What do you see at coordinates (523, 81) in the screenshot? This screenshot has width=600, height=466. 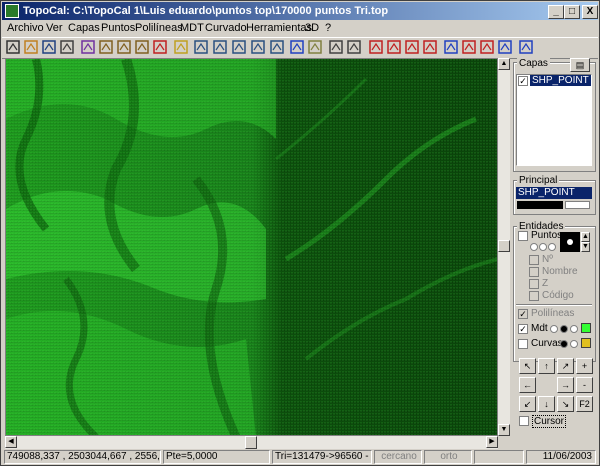 I see `capa-checkbox: ✓` at bounding box center [523, 81].